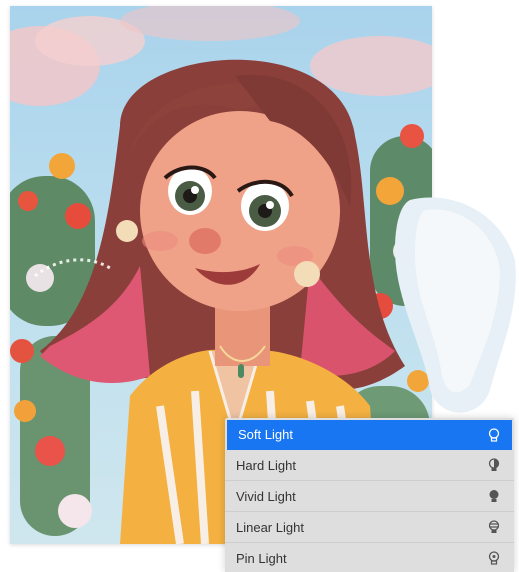 This screenshot has height=572, width=519. What do you see at coordinates (369, 527) in the screenshot?
I see `blend-mode-linear-light: Linear Light` at bounding box center [369, 527].